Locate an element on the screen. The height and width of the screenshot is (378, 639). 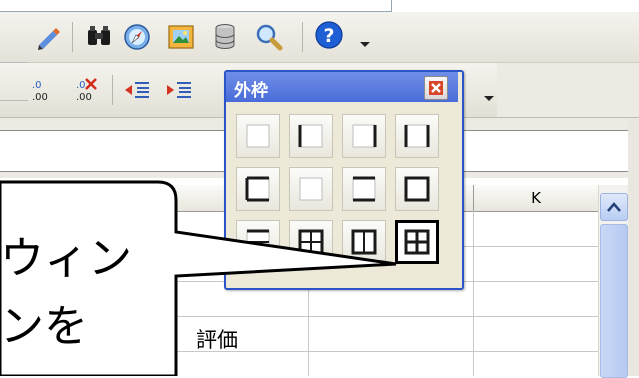
close-button is located at coordinates (436, 88).